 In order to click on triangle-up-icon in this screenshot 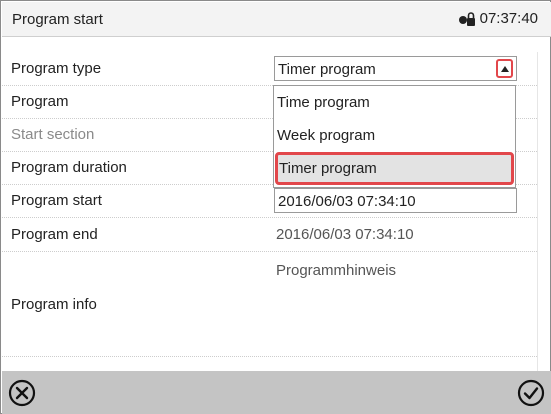, I will do `click(504, 68)`.